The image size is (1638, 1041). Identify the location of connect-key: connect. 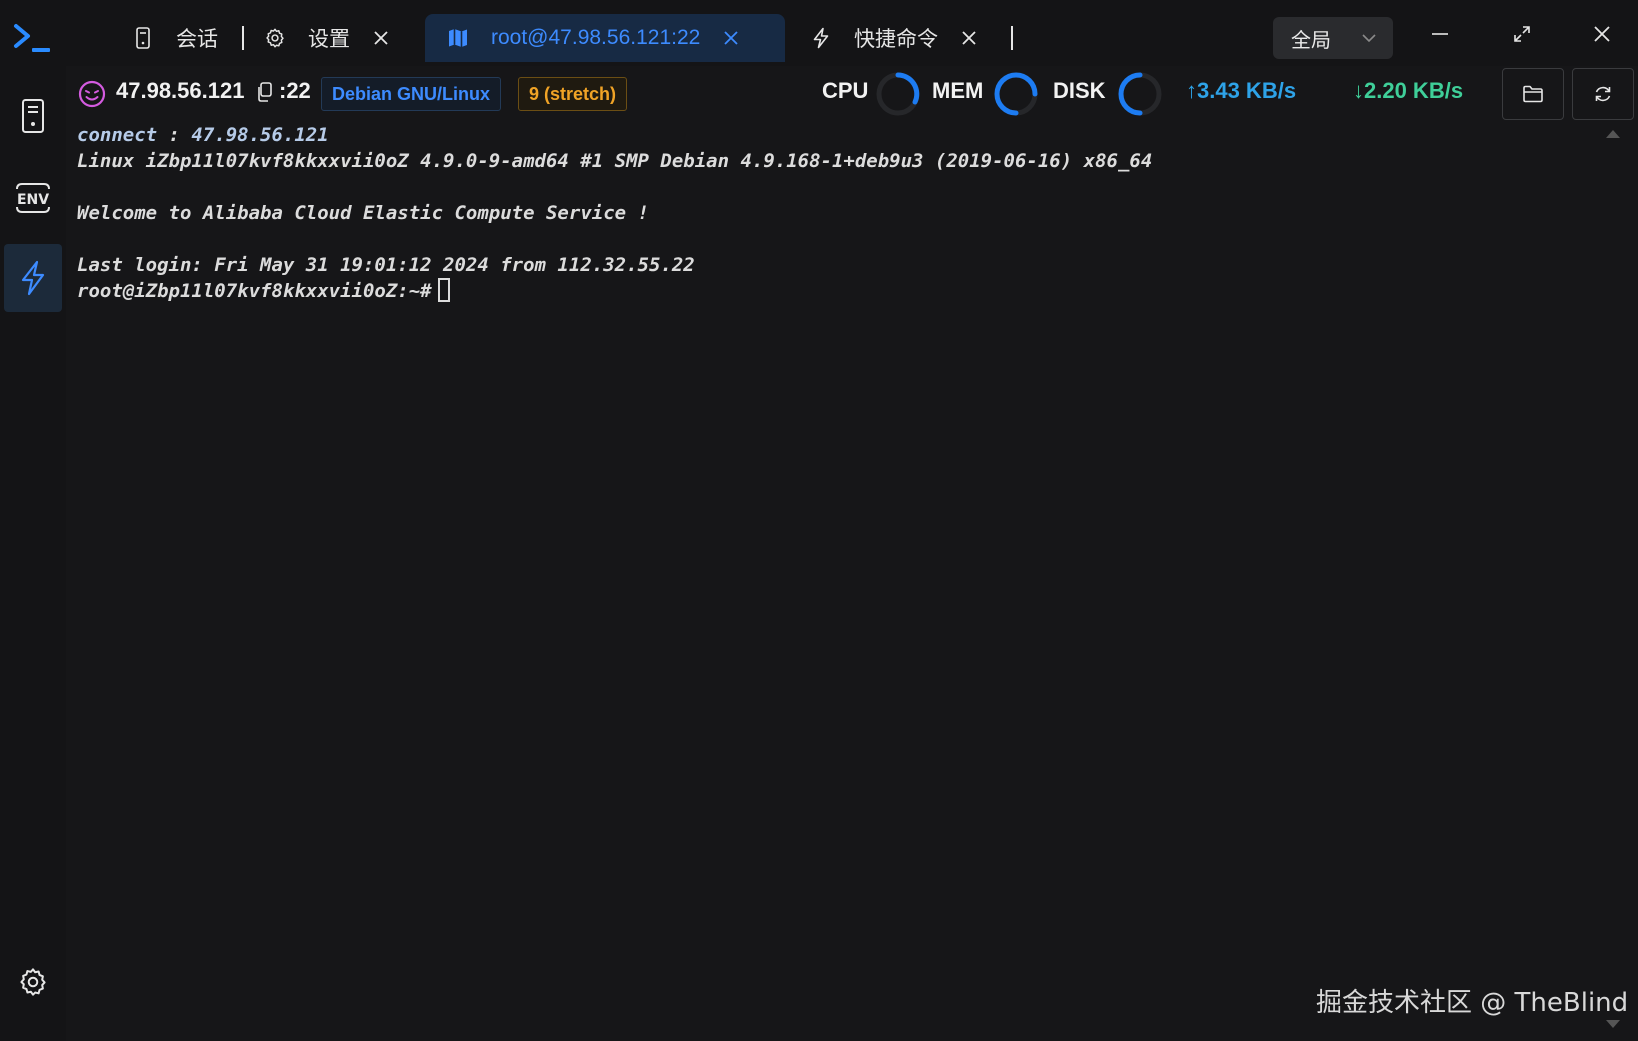
(117, 135).